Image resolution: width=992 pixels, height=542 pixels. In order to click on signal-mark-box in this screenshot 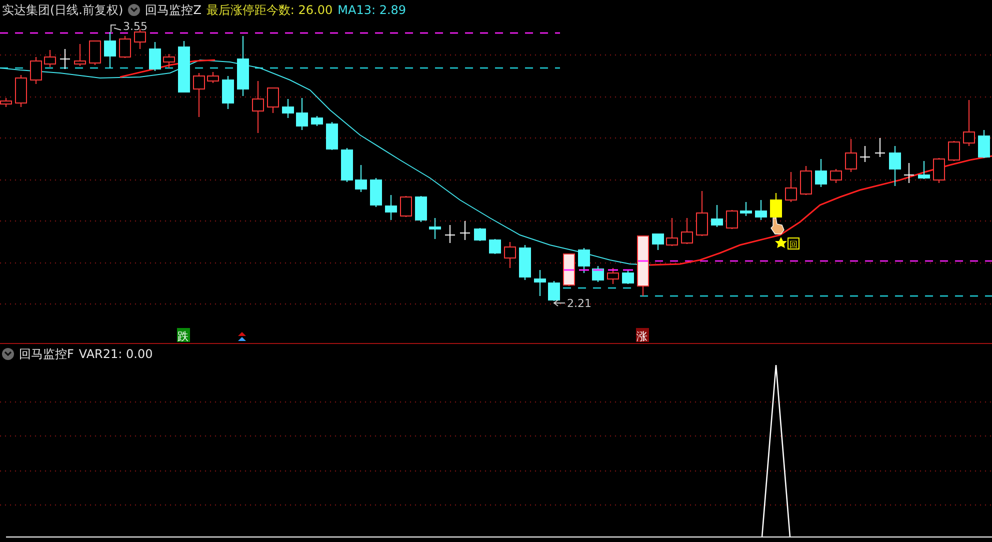, I will do `click(794, 244)`.